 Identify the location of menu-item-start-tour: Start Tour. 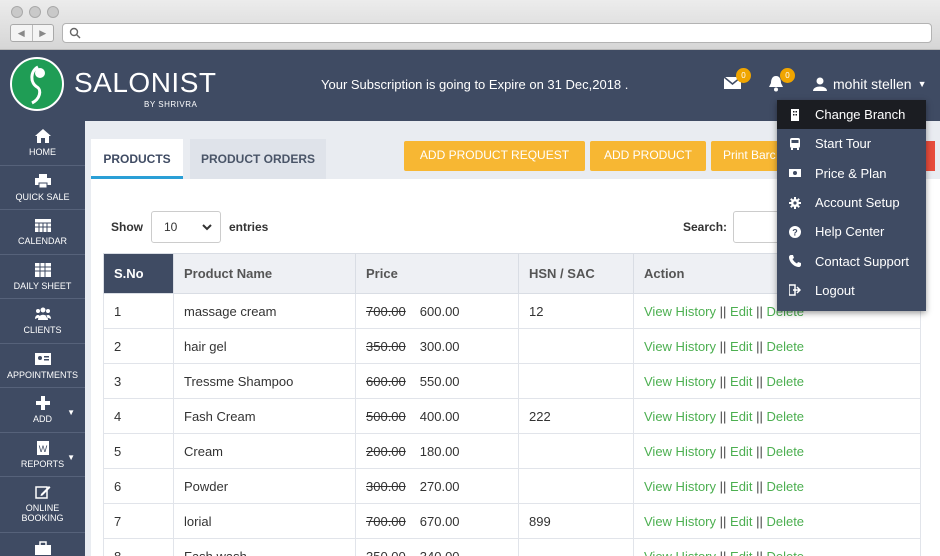
(851, 143).